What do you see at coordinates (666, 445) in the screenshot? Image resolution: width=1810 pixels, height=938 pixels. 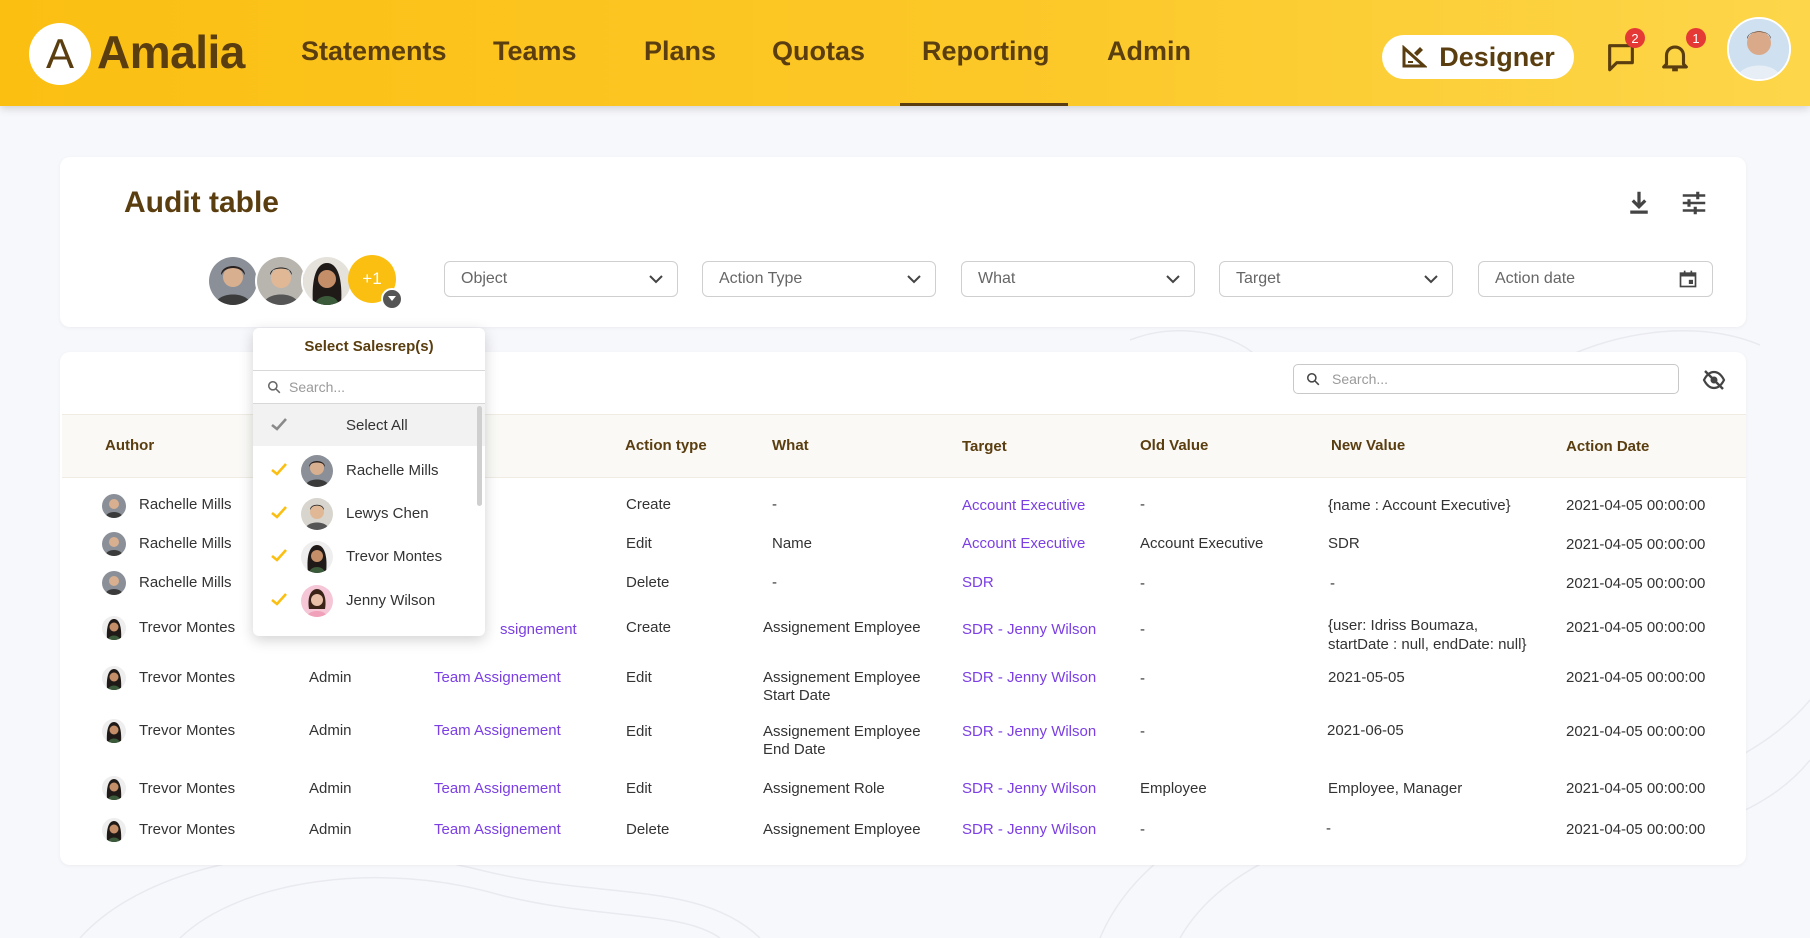 I see `column-header-action-type: Action type` at bounding box center [666, 445].